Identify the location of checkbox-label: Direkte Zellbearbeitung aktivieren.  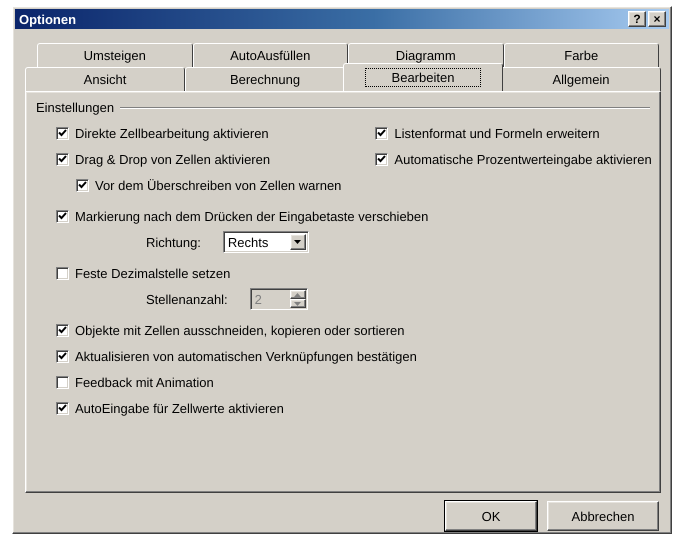
(172, 133).